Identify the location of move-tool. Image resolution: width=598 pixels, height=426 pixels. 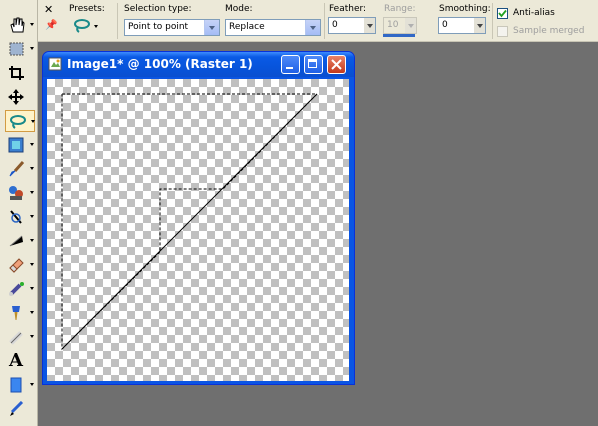
(20, 97).